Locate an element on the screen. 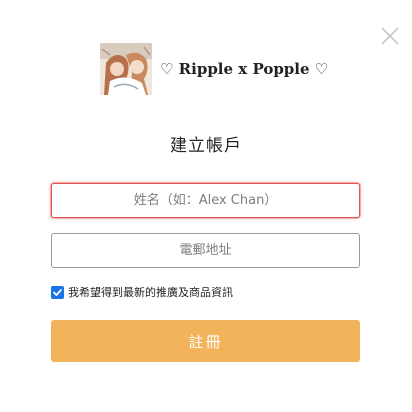 The width and height of the screenshot is (412, 412). email-field is located at coordinates (205, 250).